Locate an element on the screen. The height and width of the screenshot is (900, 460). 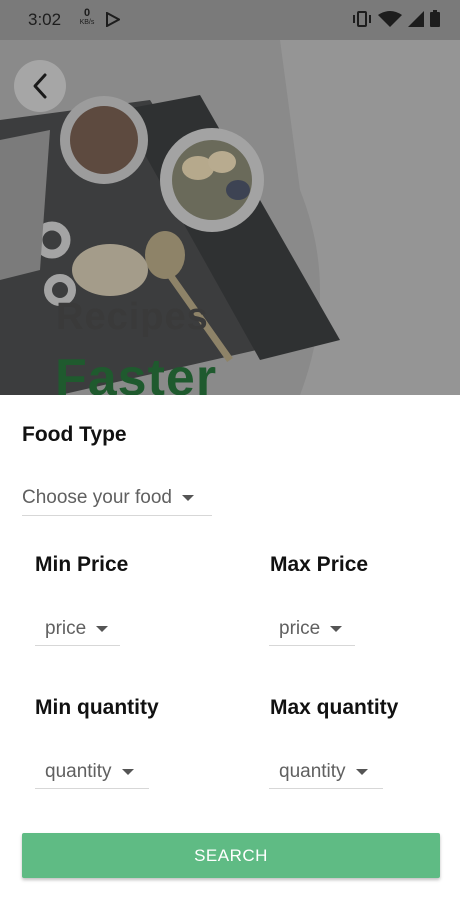
network-speed-value: 0 is located at coordinates (87, 13).